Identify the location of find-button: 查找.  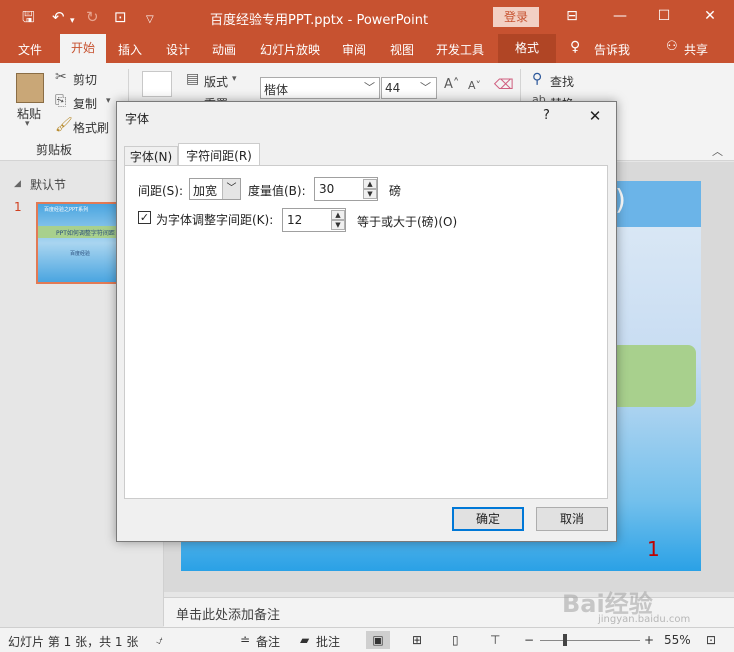
(562, 81).